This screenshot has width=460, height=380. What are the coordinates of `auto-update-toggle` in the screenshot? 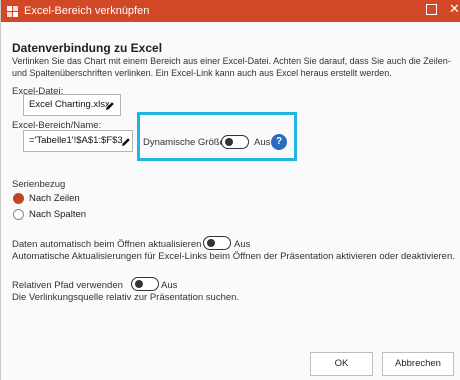 It's located at (217, 243).